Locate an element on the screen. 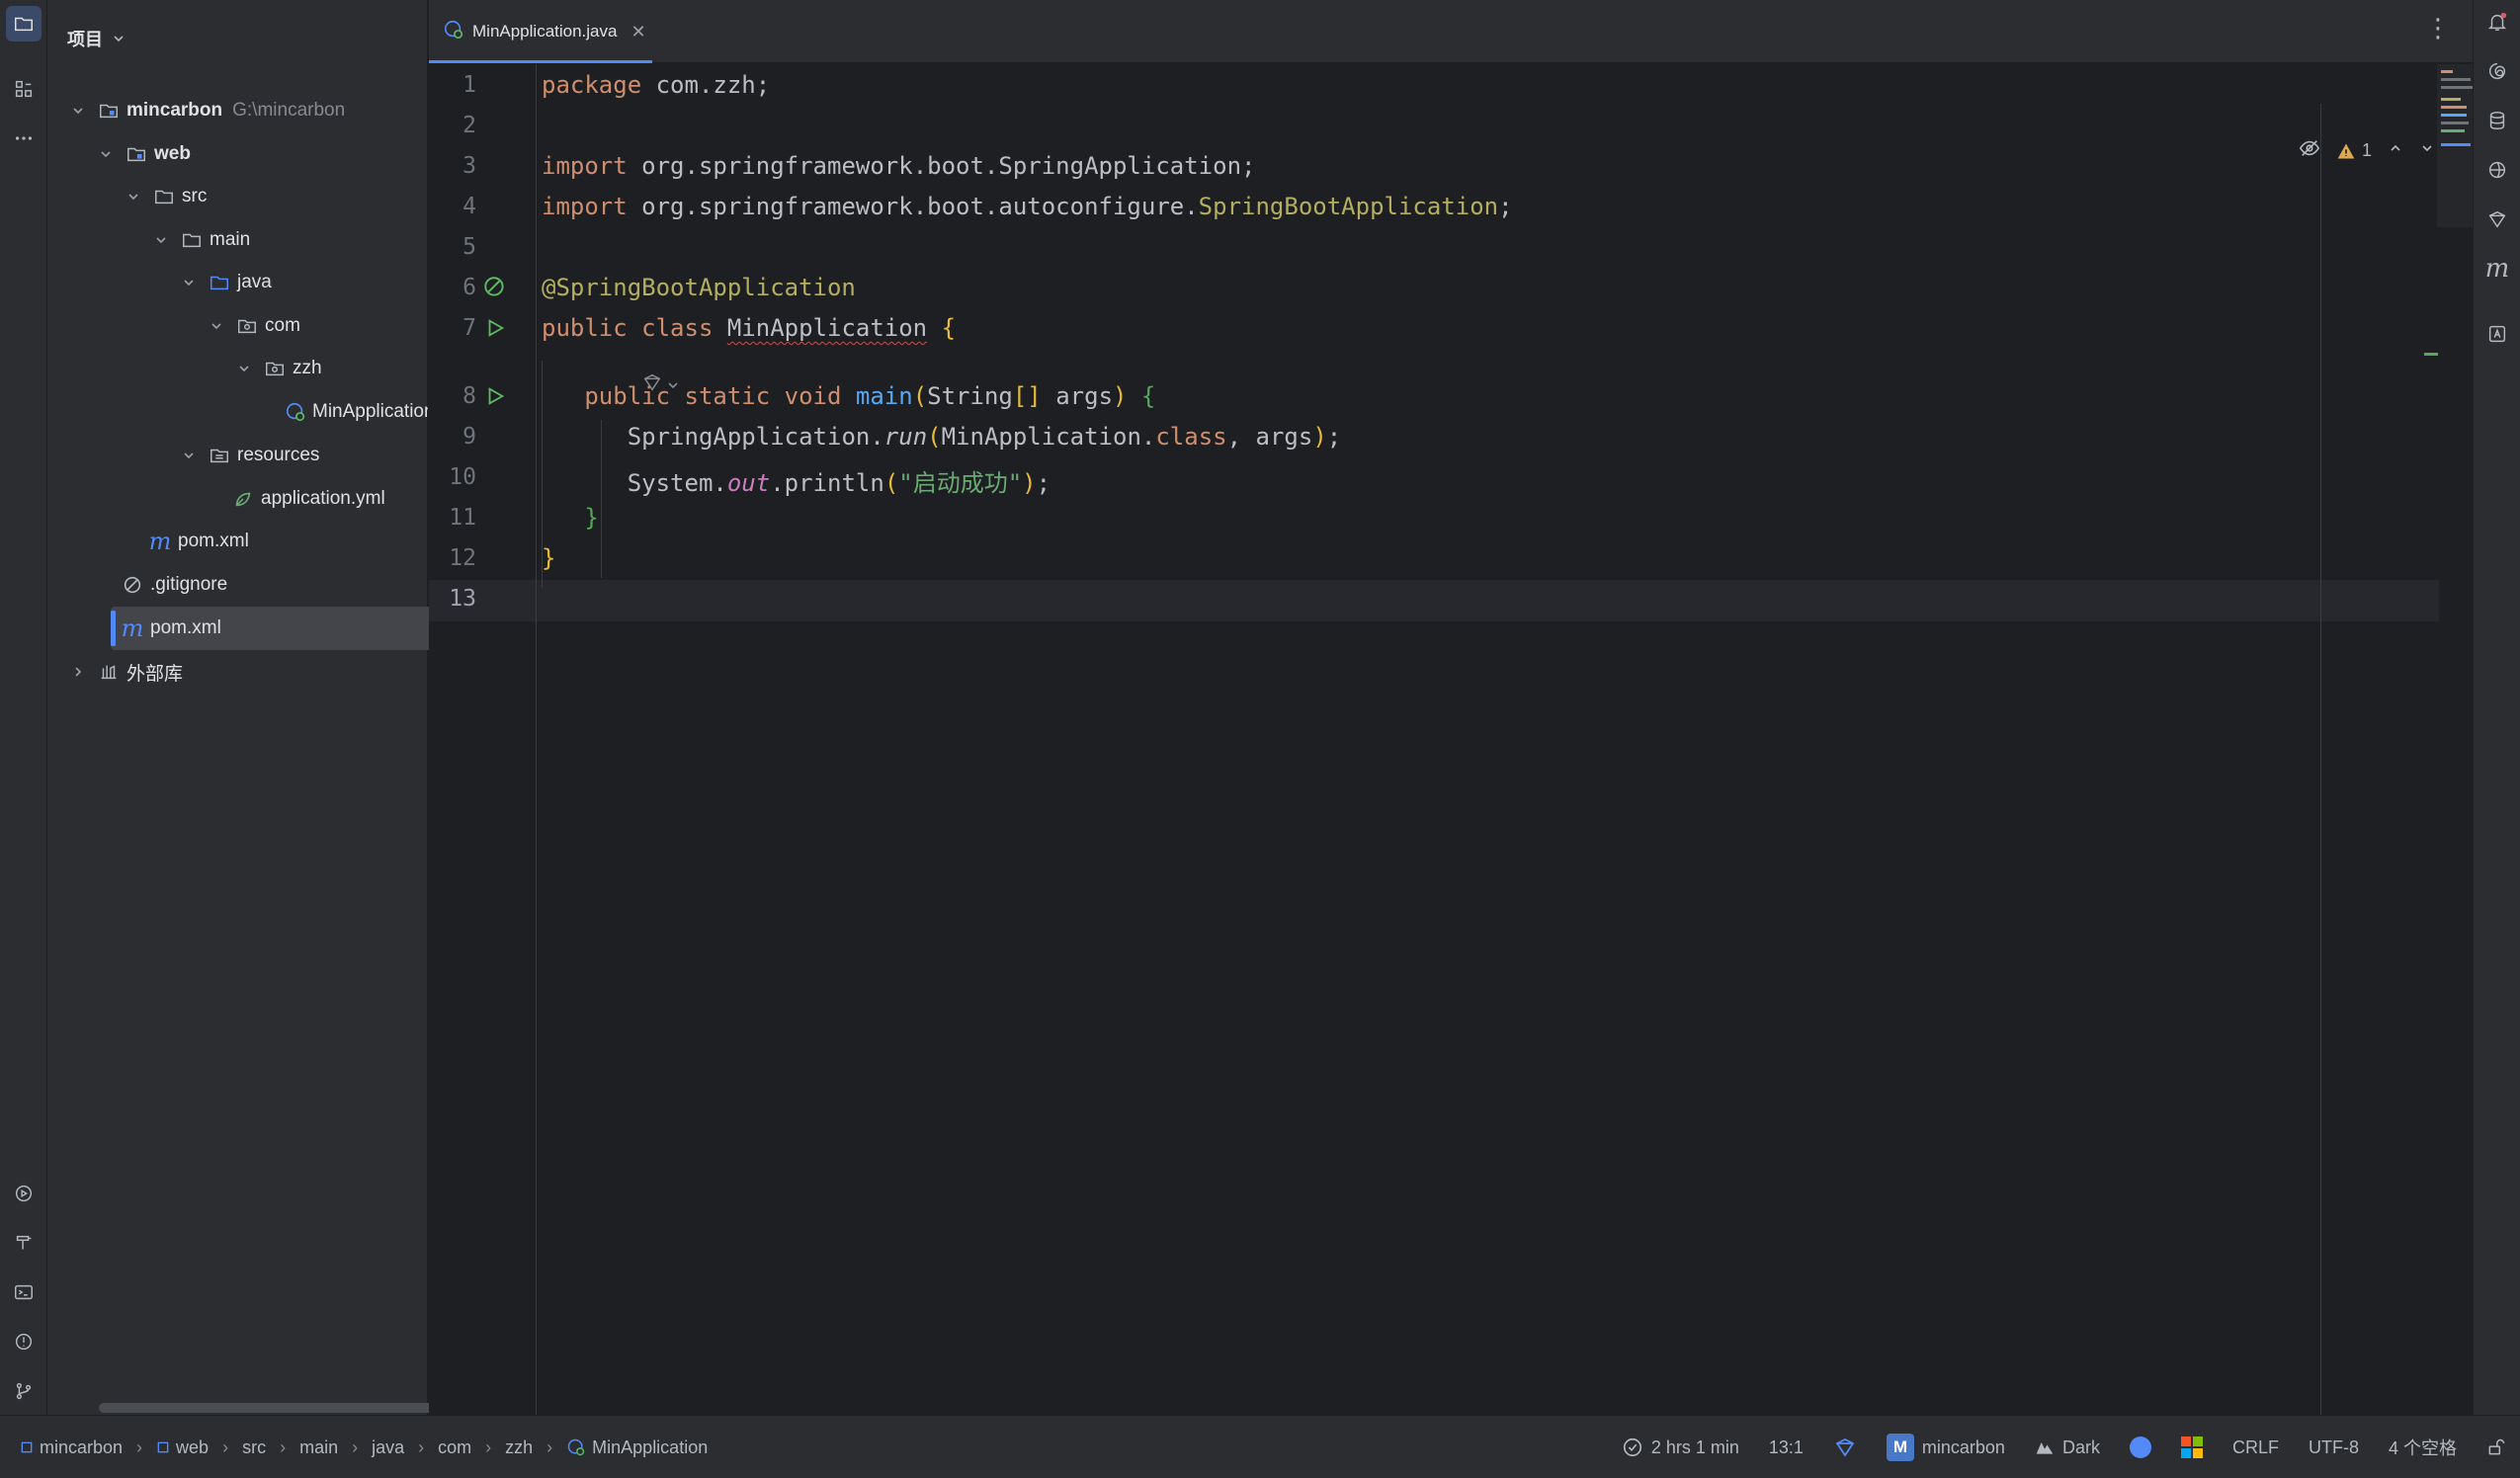 This screenshot has width=2520, height=1478. indent-setting: 4 个空格 is located at coordinates (2423, 1447).